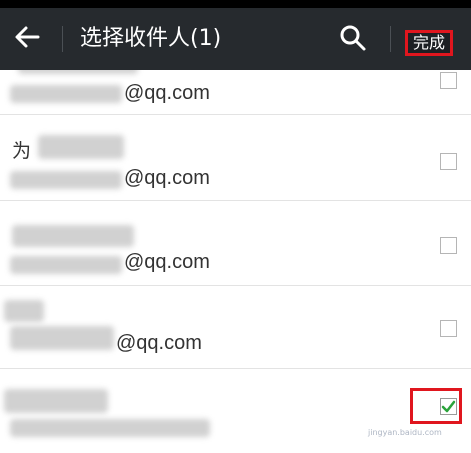 The height and width of the screenshot is (453, 471). I want to click on done-button: 完成, so click(429, 43).